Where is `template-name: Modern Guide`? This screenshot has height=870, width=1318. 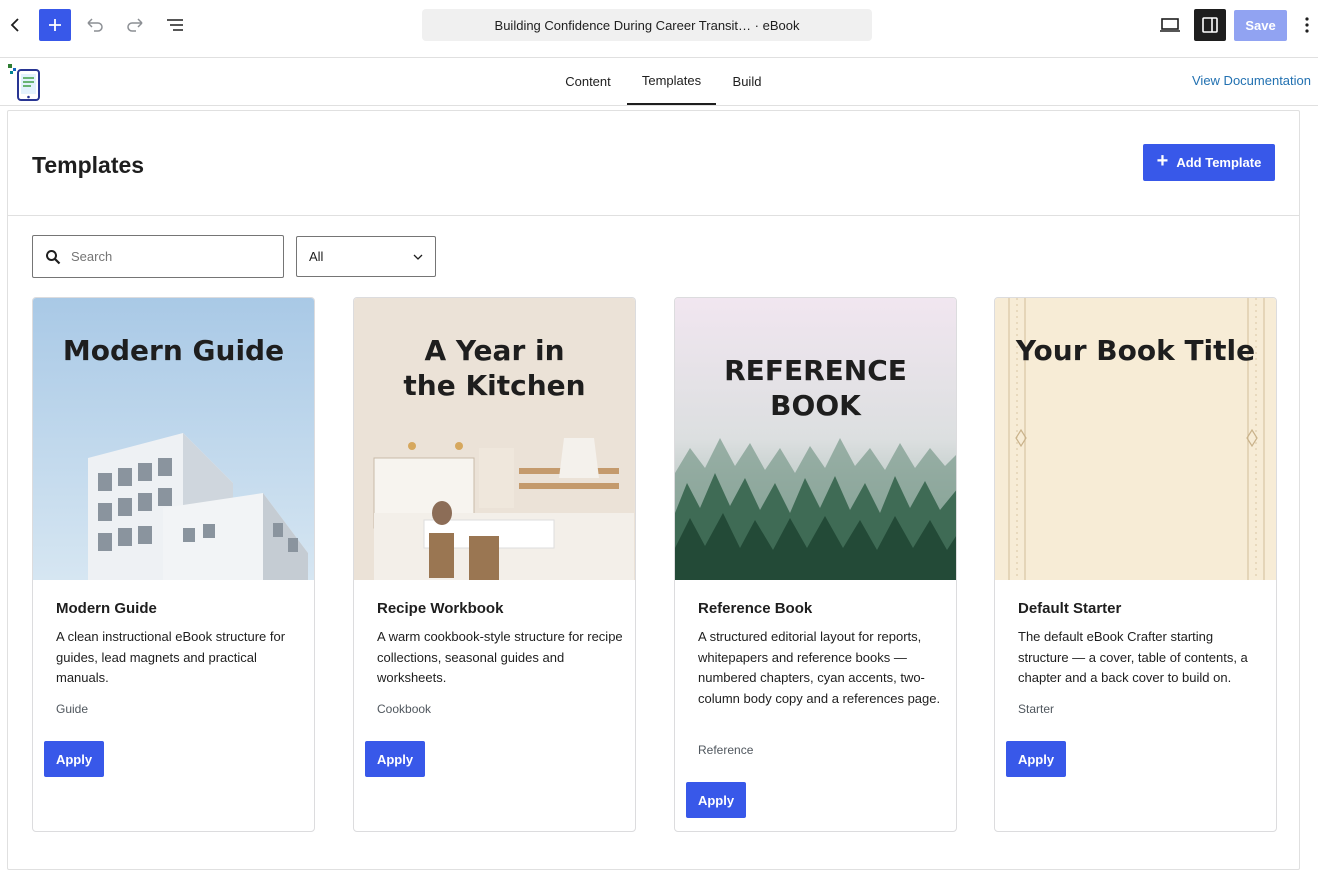
template-name: Modern Guide is located at coordinates (106, 608).